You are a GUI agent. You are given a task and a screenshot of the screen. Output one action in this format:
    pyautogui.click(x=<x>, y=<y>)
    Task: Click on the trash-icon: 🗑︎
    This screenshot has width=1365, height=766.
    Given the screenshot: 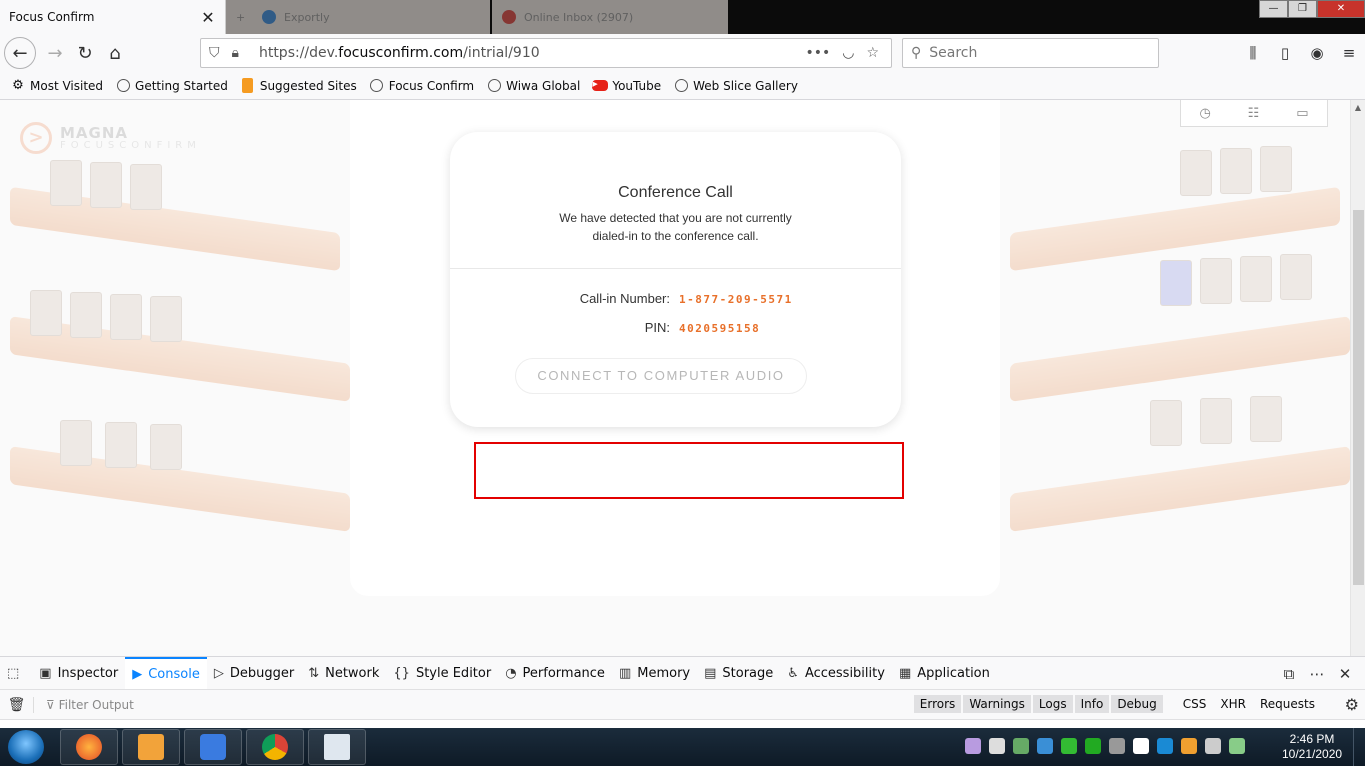 What is the action you would take?
    pyautogui.click(x=17, y=704)
    